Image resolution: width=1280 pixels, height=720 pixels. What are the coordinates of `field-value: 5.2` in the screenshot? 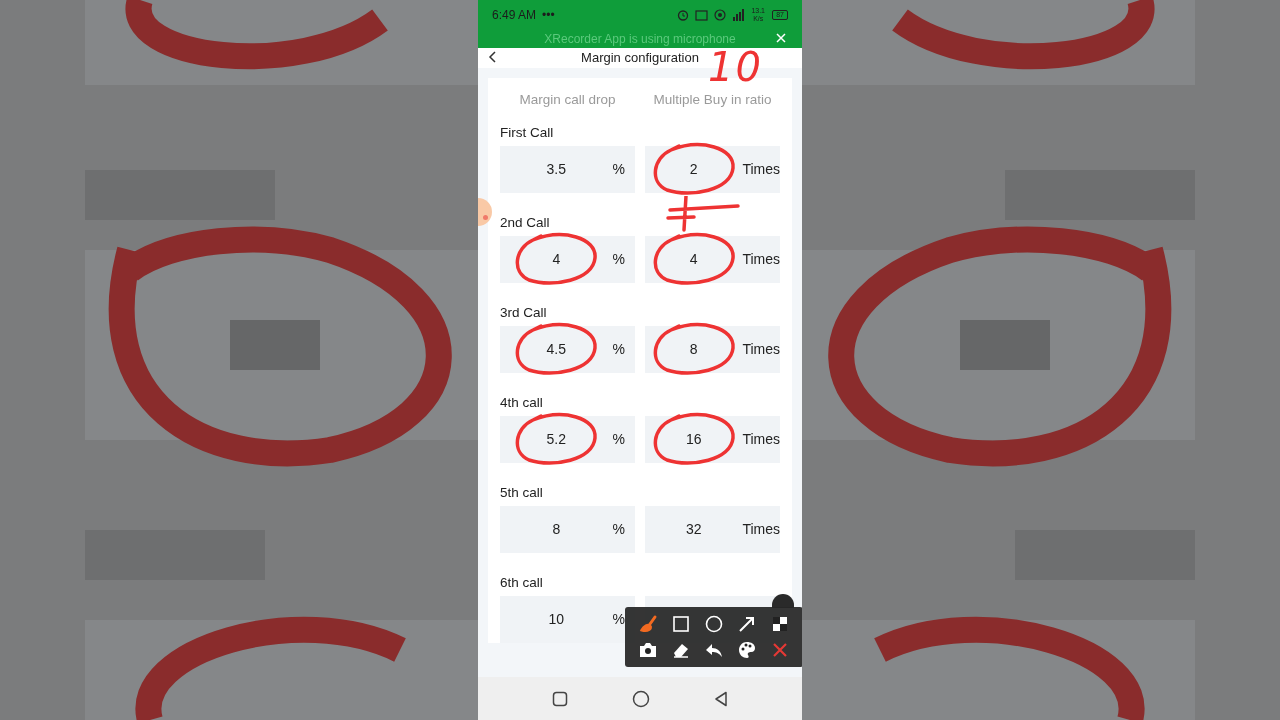 It's located at (556, 439).